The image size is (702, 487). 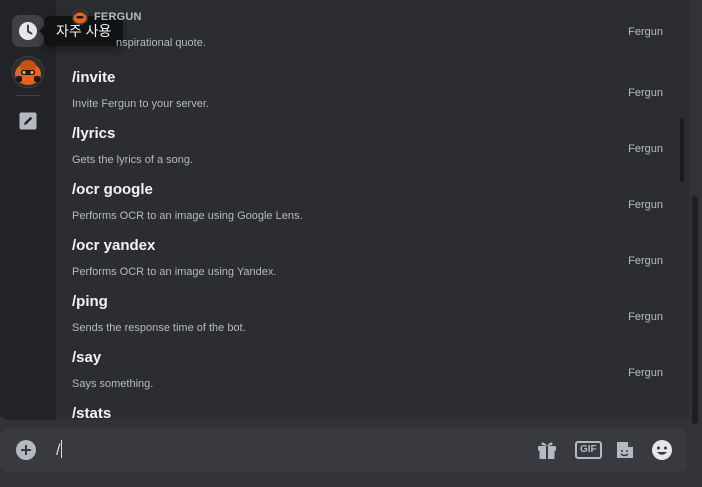 I want to click on fergun-app-button, so click(x=28, y=72).